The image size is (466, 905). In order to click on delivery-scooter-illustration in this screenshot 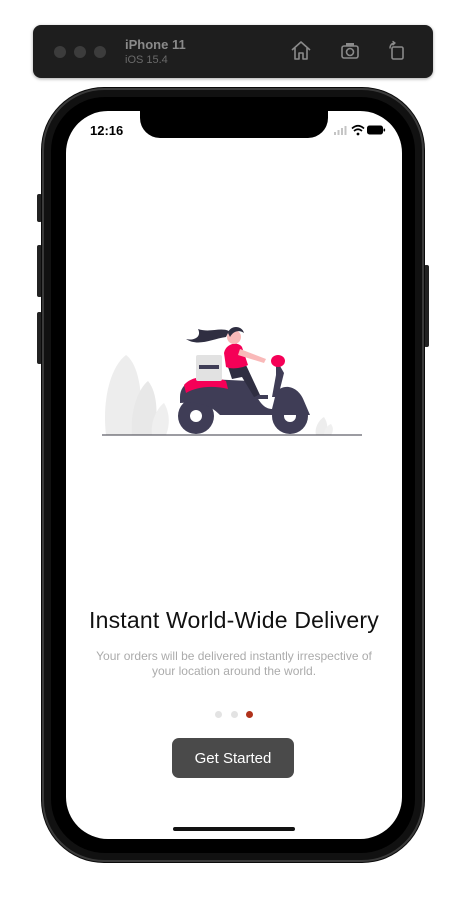, I will do `click(232, 381)`.